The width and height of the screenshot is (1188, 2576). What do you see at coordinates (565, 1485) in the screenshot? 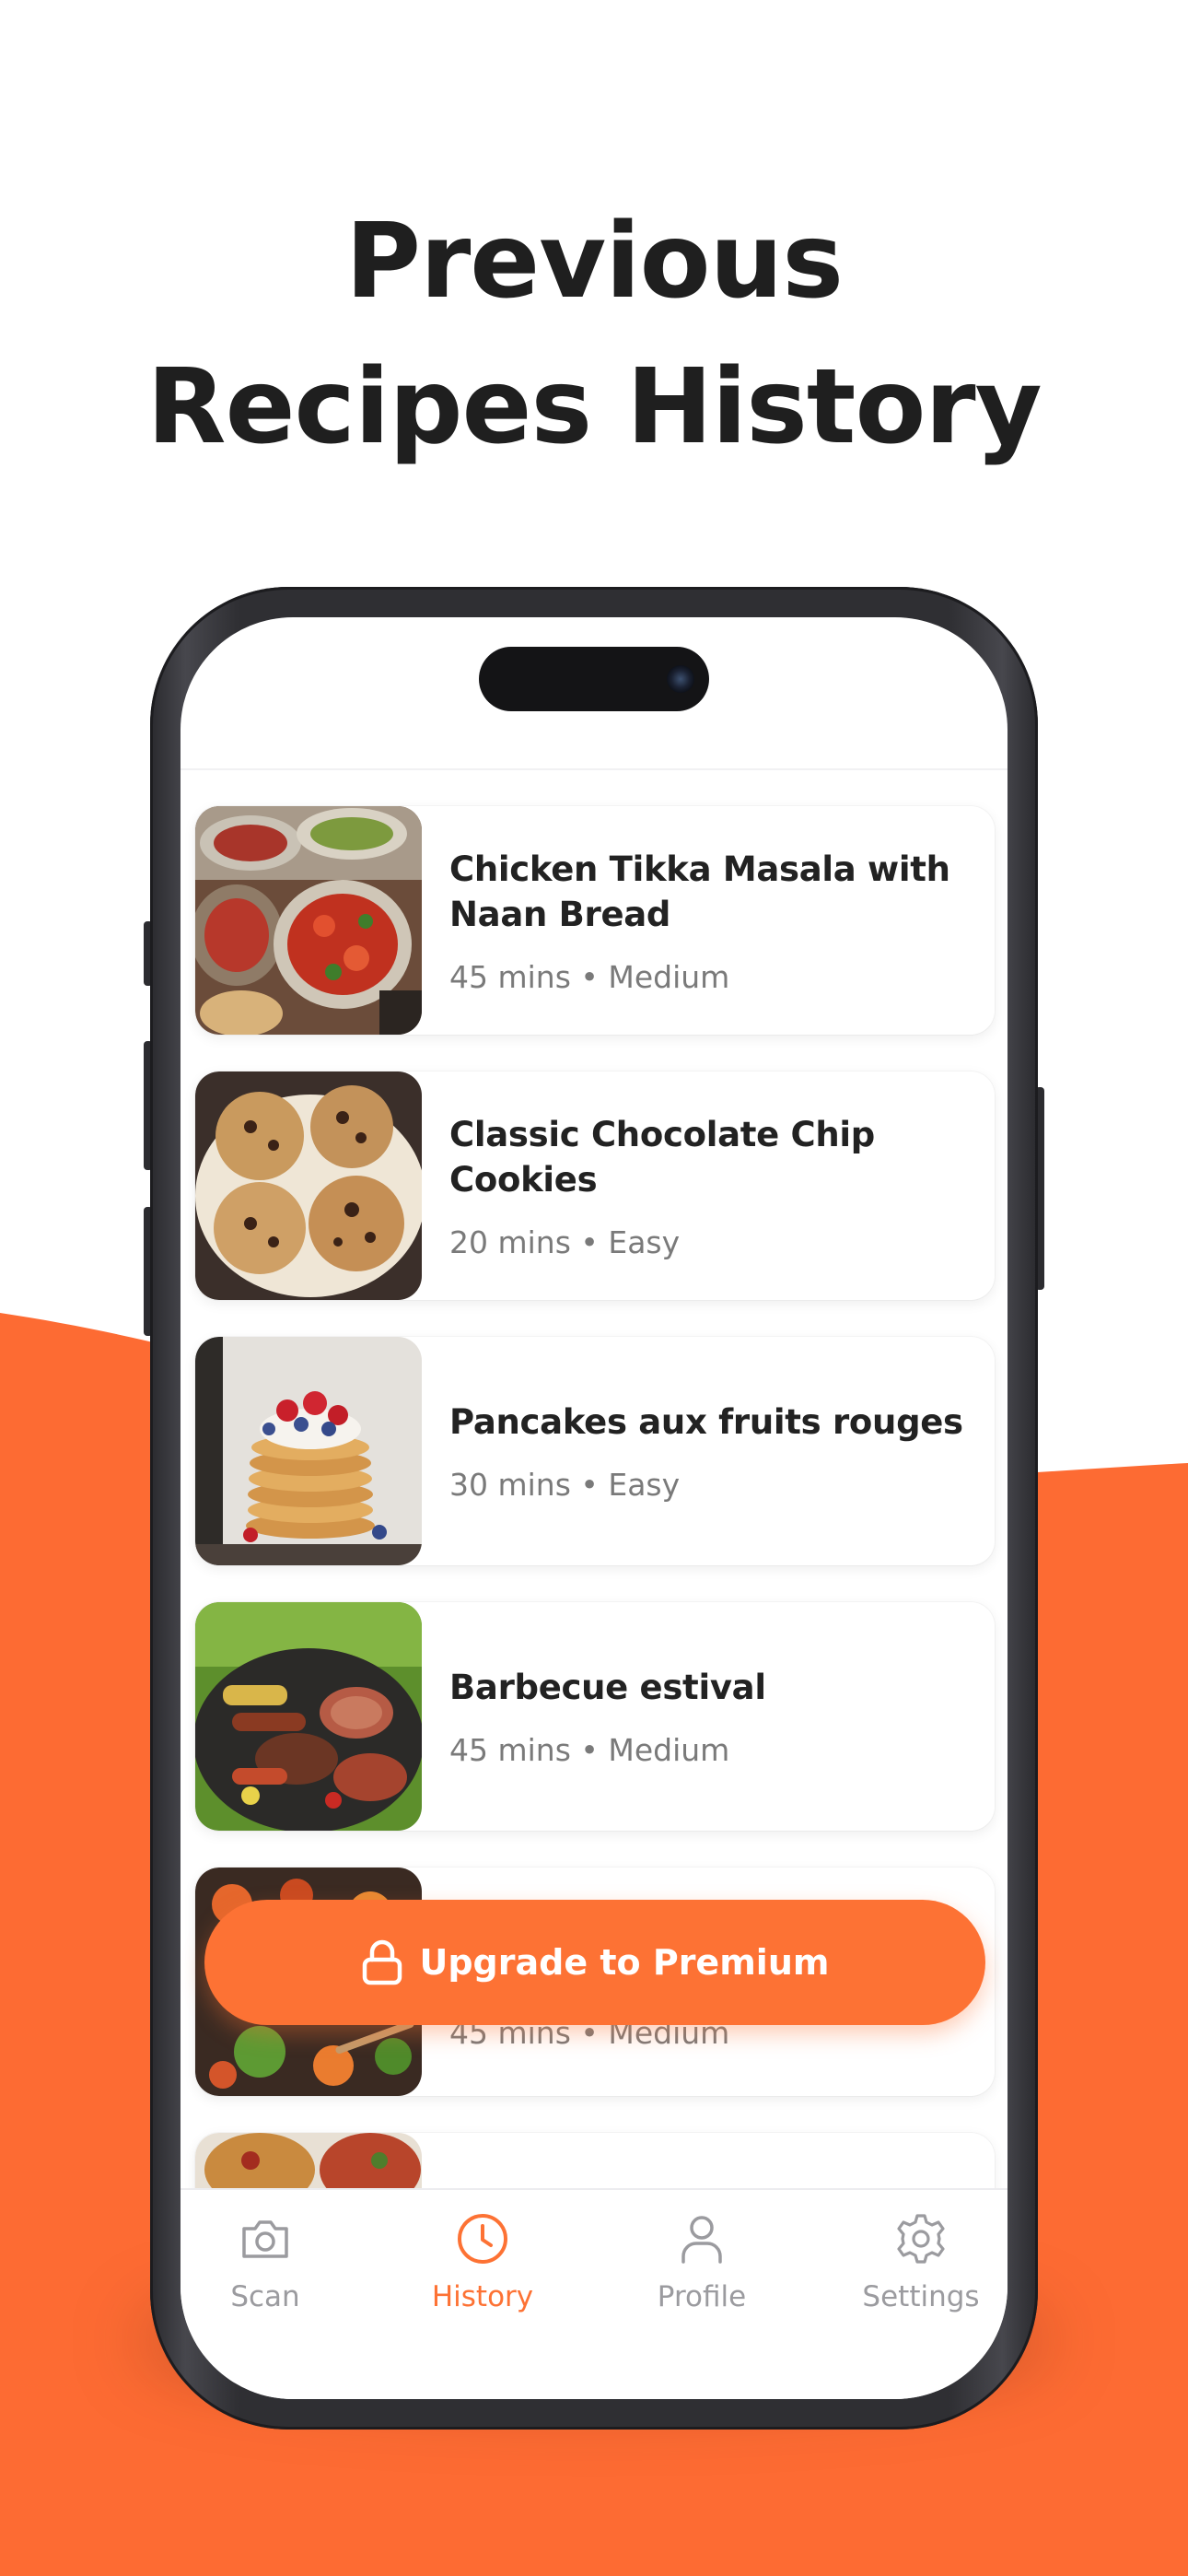
I see `recipe-meta: 30 mins • Easy` at bounding box center [565, 1485].